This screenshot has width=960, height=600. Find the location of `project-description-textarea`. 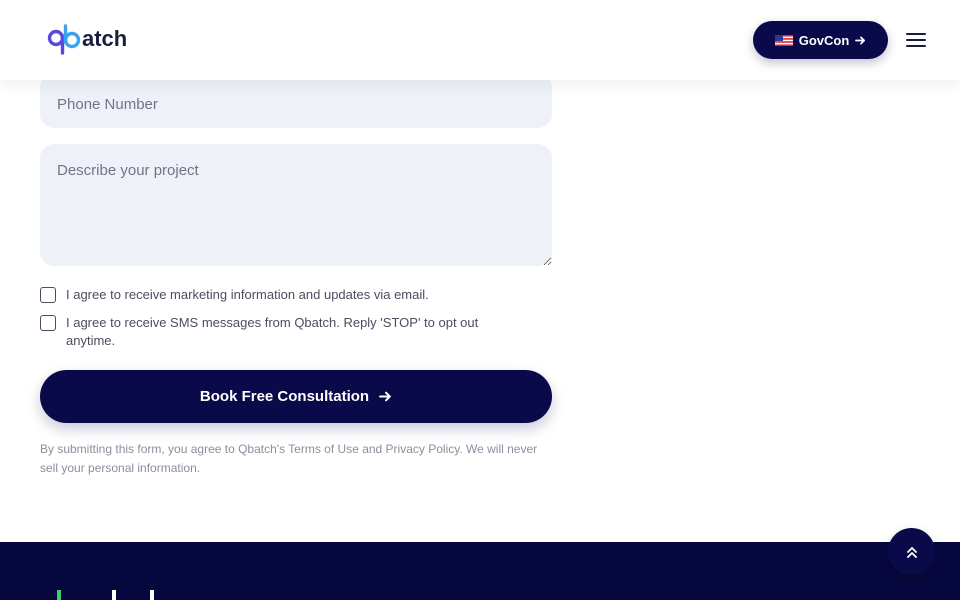

project-description-textarea is located at coordinates (296, 205).